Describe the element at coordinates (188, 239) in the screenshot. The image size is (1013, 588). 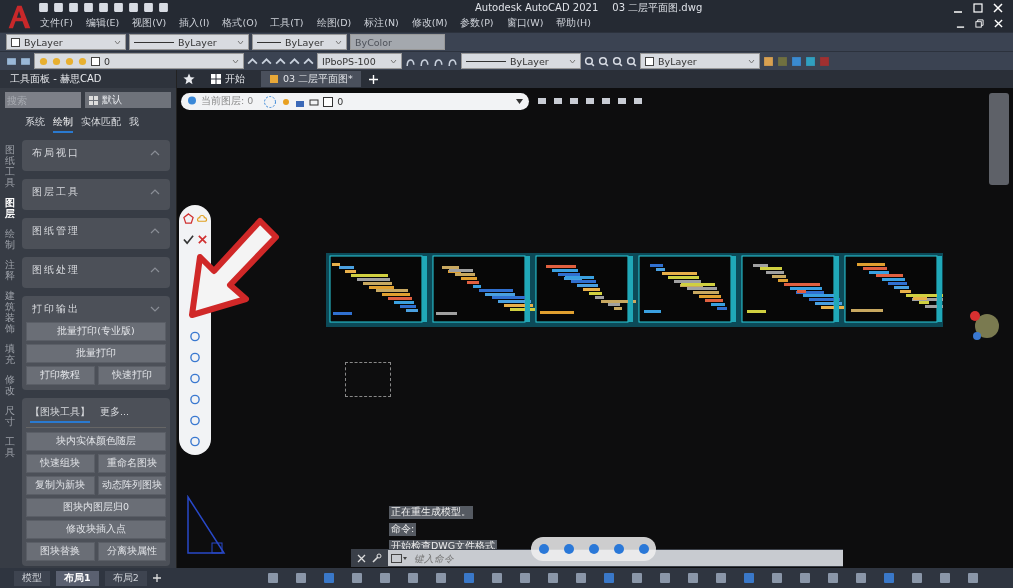
I see `check-icon` at that location.